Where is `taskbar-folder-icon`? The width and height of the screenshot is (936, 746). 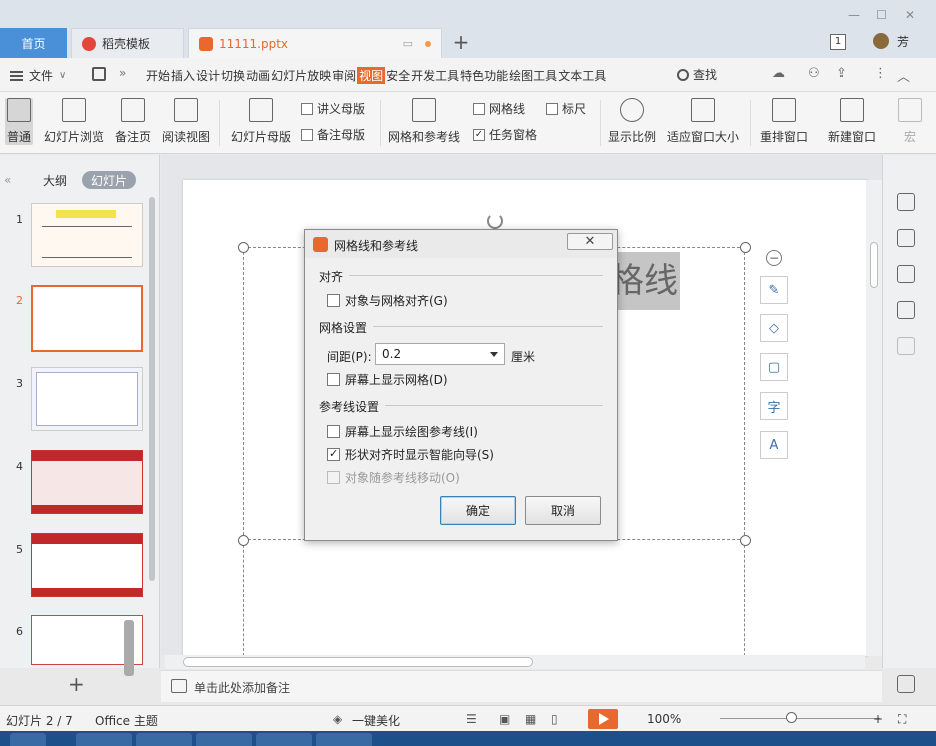 taskbar-folder-icon is located at coordinates (164, 739).